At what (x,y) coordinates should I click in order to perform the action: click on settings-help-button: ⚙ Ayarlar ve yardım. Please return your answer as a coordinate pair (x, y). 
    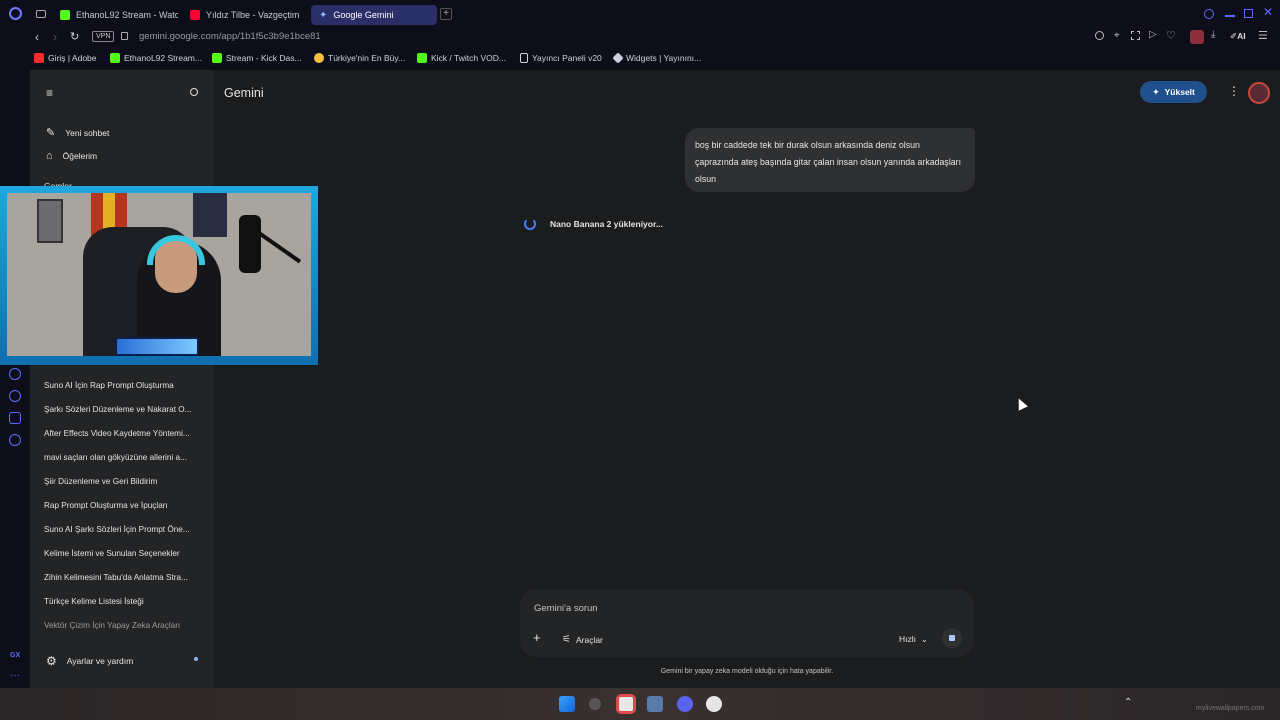
    Looking at the image, I should click on (126, 661).